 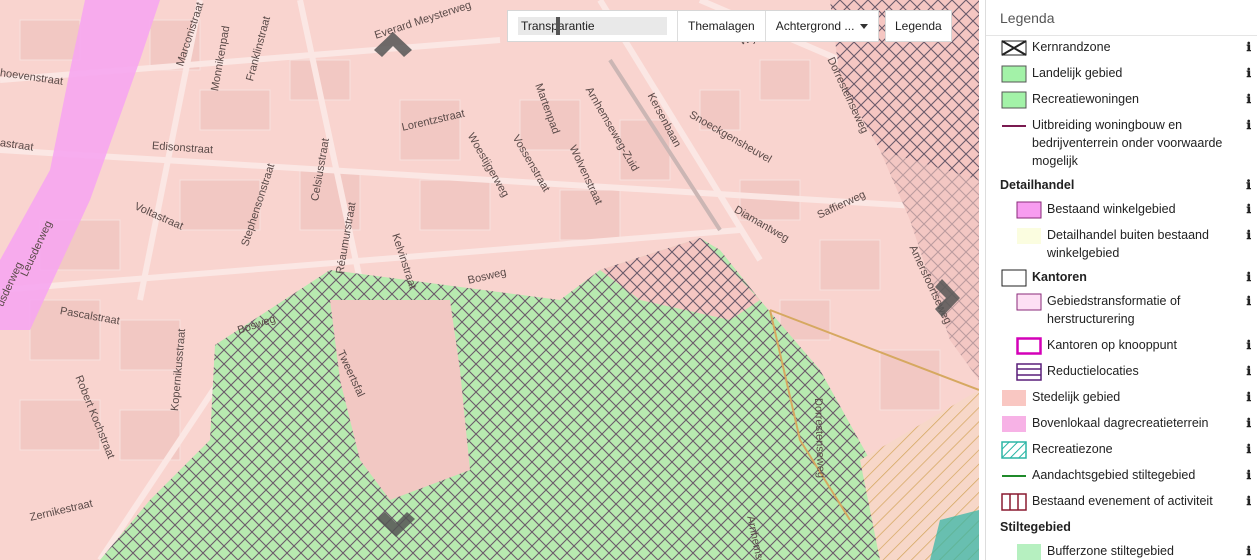 I want to click on legend-item-bestaand-evenement: Bestaand evenement of activiteit ℹ, so click(x=1121, y=505).